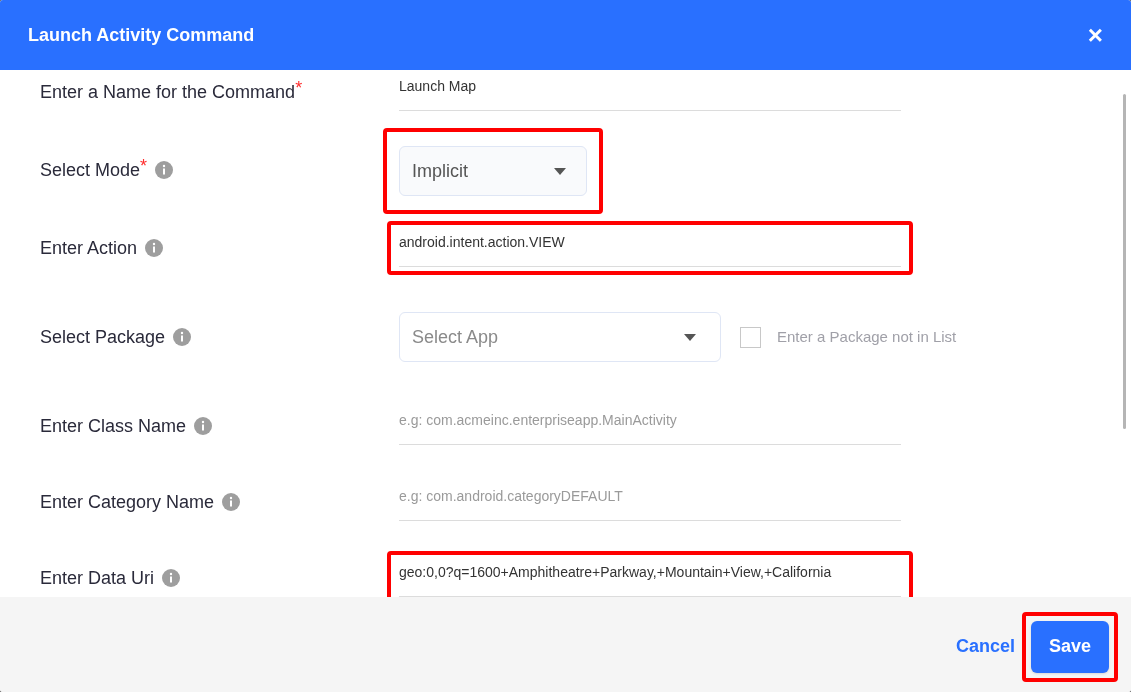 This screenshot has height=692, width=1131. Describe the element at coordinates (90, 170) in the screenshot. I see `field-label: Select Mode` at that location.